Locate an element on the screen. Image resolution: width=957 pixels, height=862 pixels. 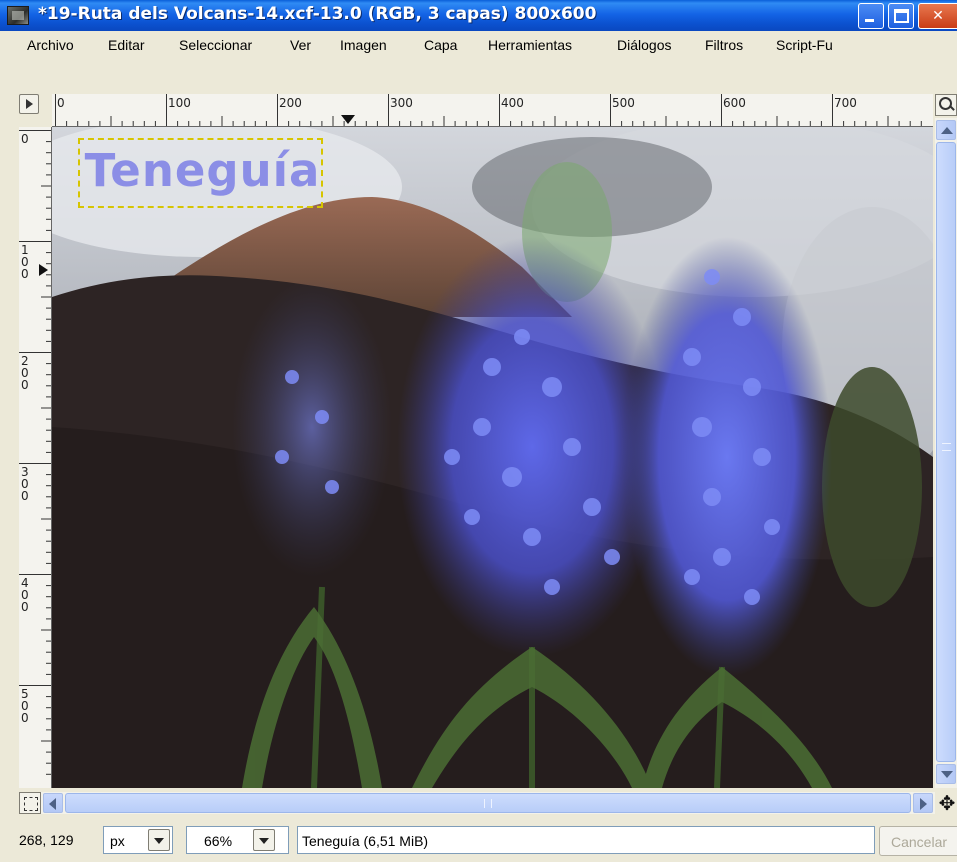
hruler-label: 100 is located at coordinates (179, 103).